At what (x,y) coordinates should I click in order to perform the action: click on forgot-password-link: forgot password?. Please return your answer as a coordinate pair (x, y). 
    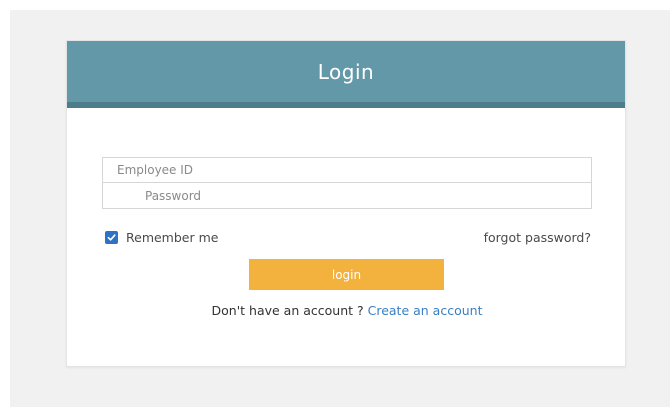
    Looking at the image, I should click on (537, 237).